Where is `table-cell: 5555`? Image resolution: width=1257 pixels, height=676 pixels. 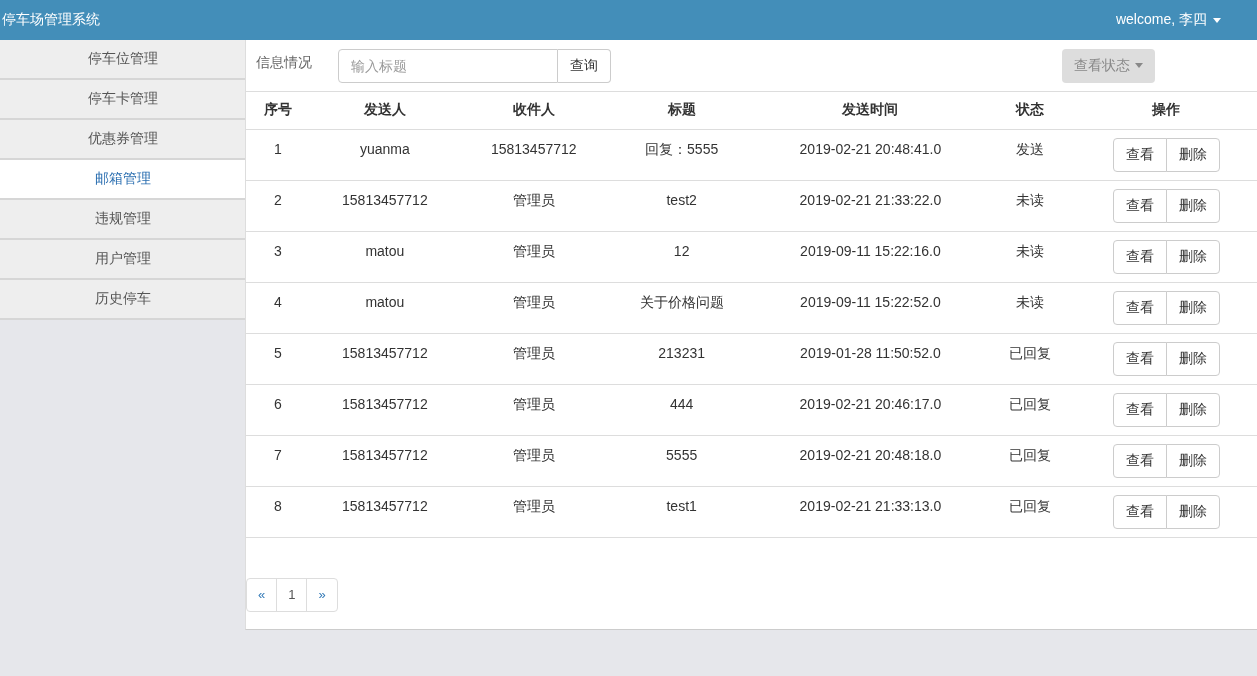
table-cell: 5555 is located at coordinates (681, 460).